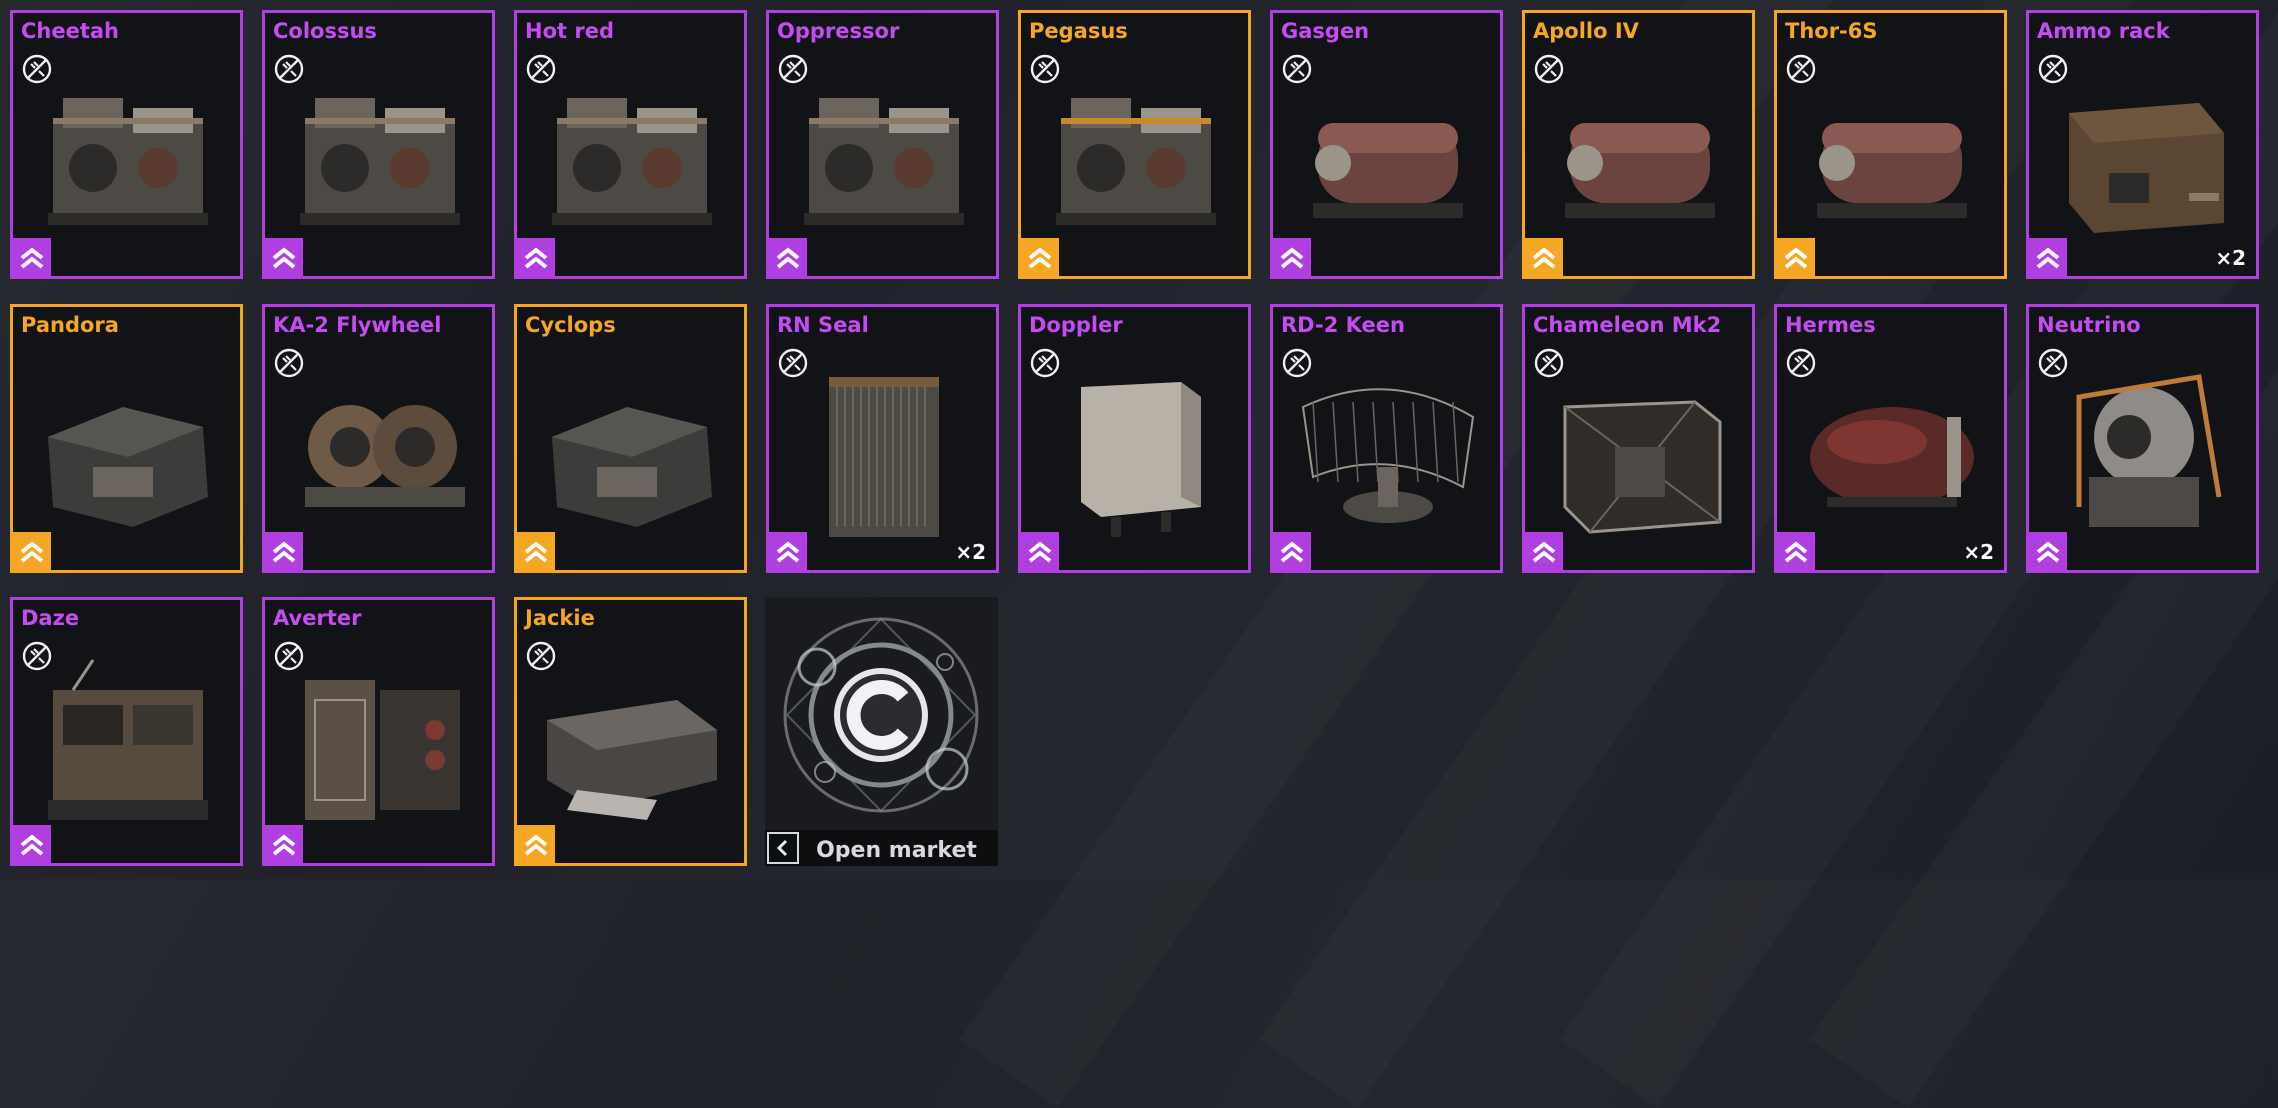 The image size is (2278, 1108). What do you see at coordinates (560, 618) in the screenshot?
I see `part-name: Jackie` at bounding box center [560, 618].